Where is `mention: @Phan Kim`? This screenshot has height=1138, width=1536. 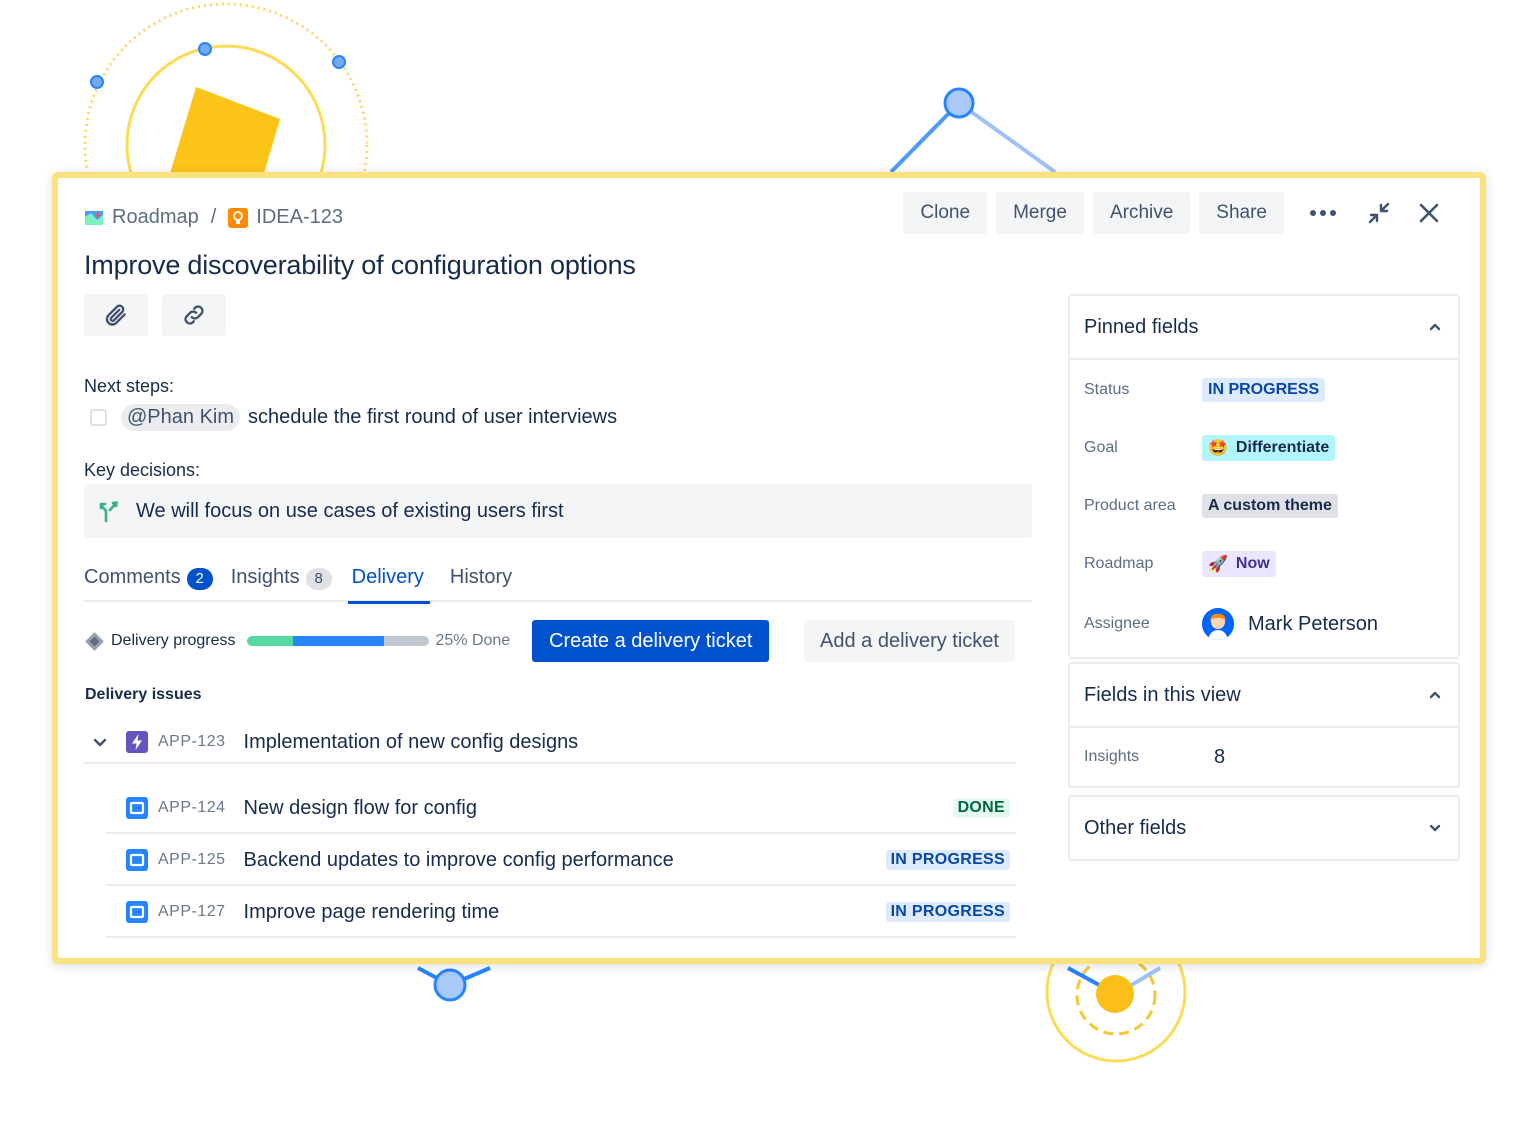
mention: @Phan Kim is located at coordinates (180, 417).